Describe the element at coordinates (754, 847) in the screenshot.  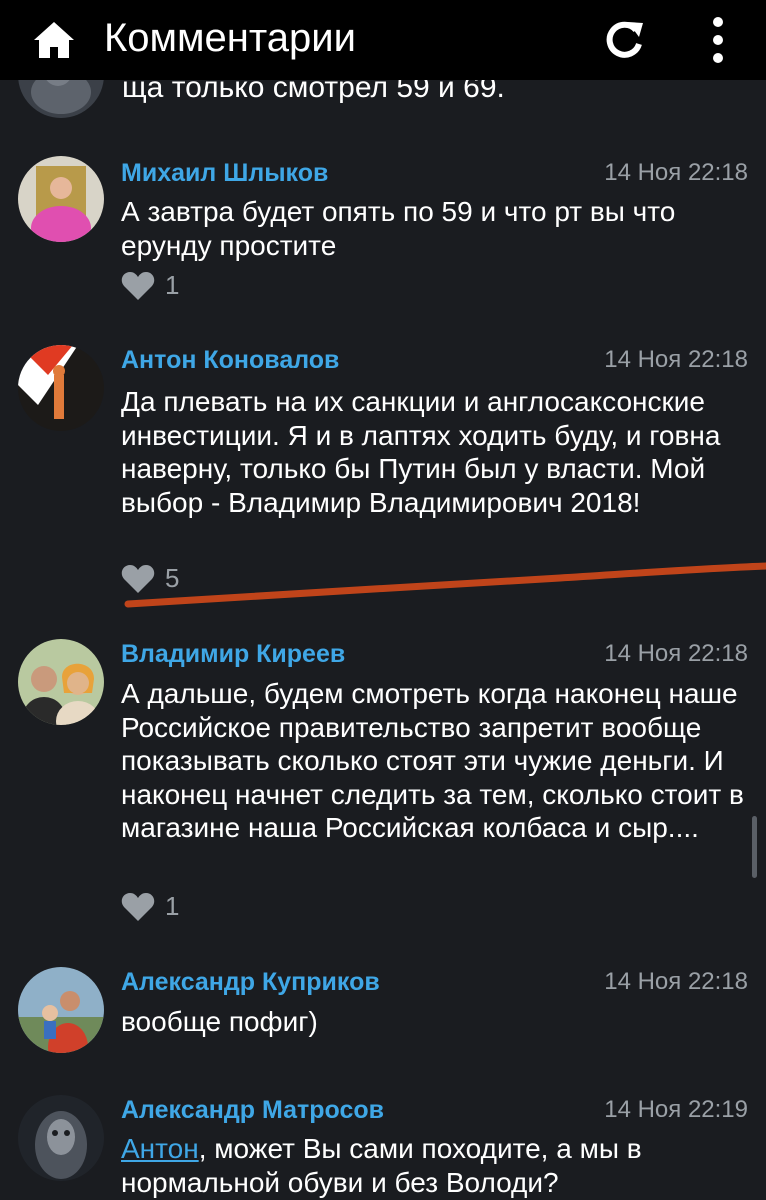
I see `scrollbar` at that location.